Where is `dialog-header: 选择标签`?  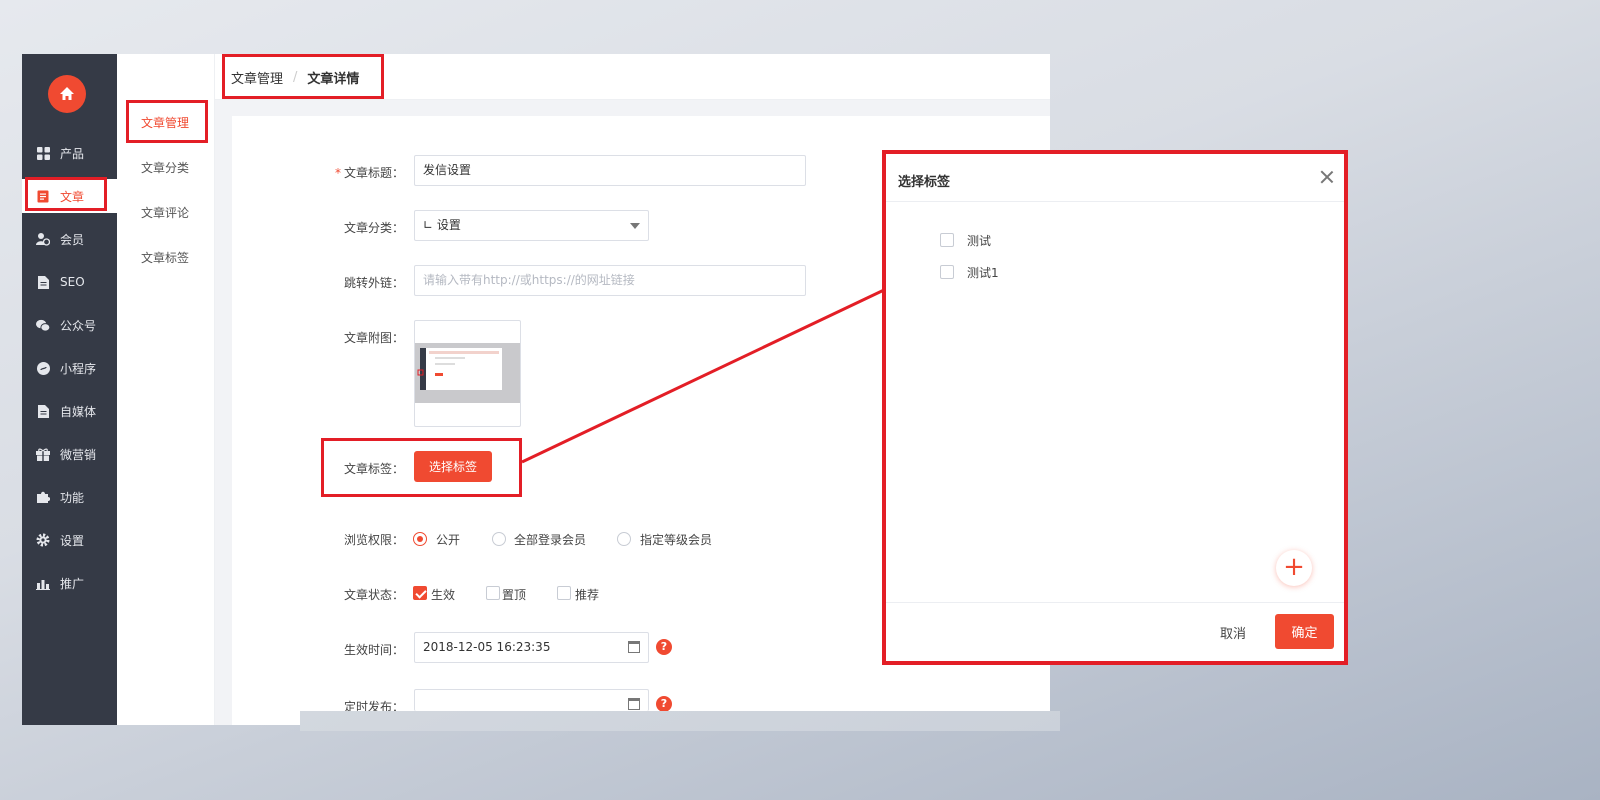 dialog-header: 选择标签 is located at coordinates (1115, 178).